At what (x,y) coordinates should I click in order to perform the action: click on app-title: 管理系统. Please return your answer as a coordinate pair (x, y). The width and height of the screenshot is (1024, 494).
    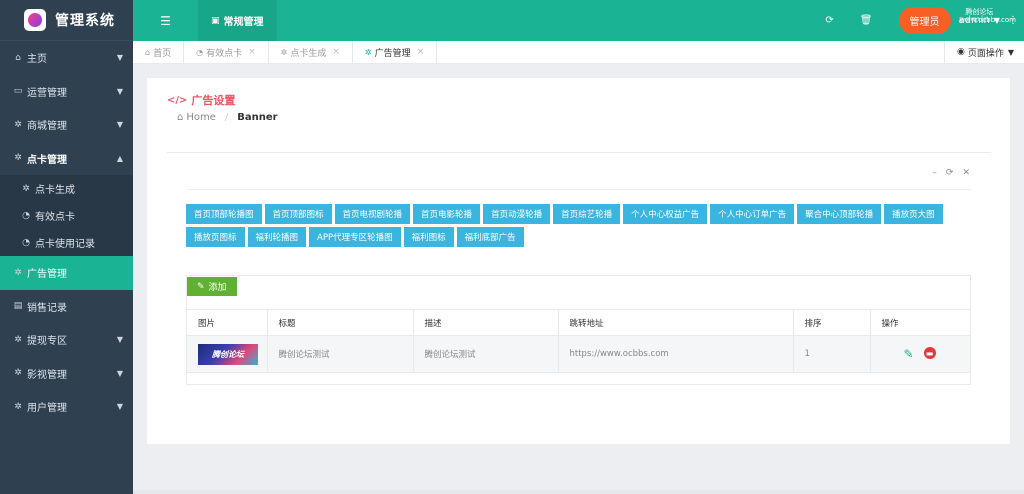
    Looking at the image, I should click on (85, 21).